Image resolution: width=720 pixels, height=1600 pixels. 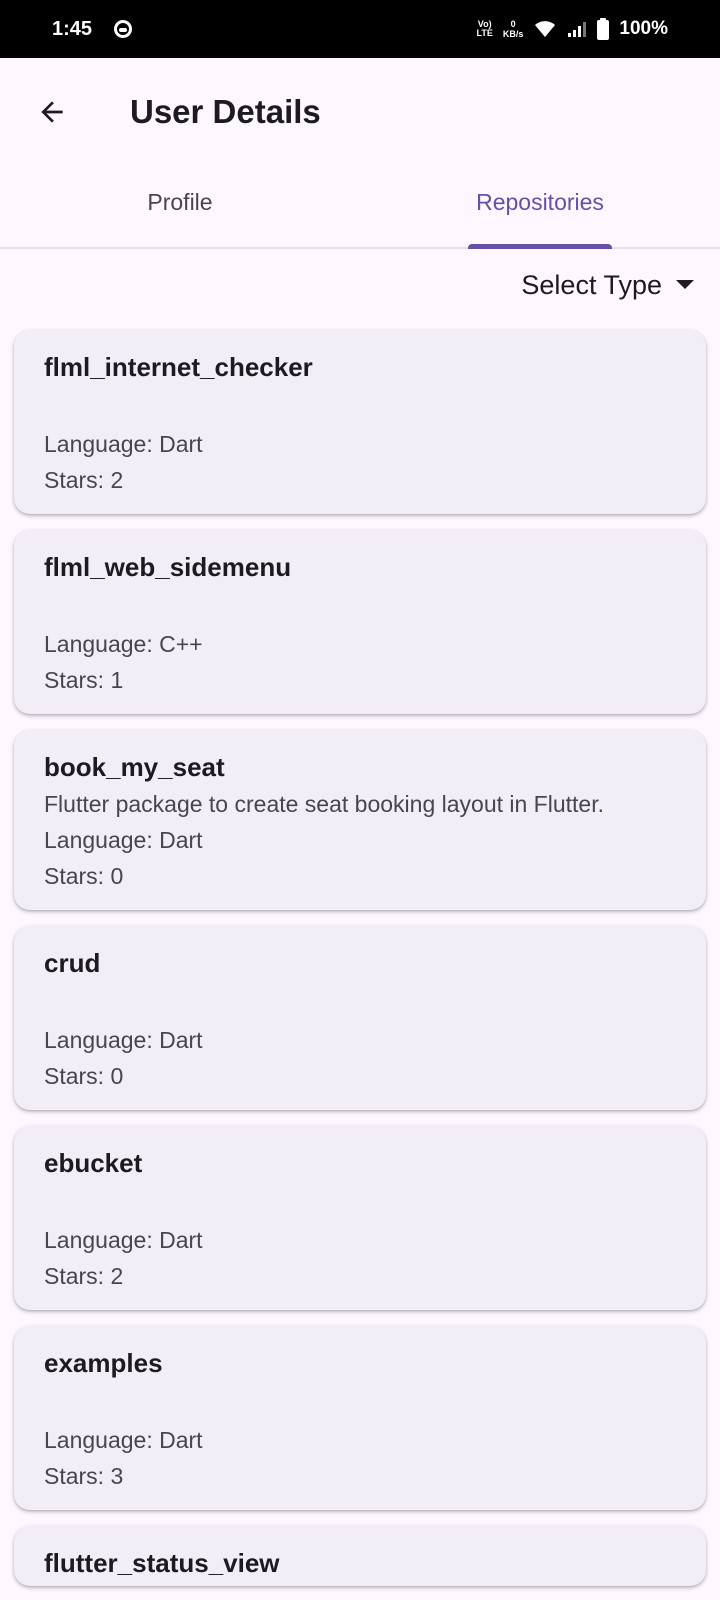 What do you see at coordinates (84, 1476) in the screenshot?
I see `repo-stars: Stars: 3` at bounding box center [84, 1476].